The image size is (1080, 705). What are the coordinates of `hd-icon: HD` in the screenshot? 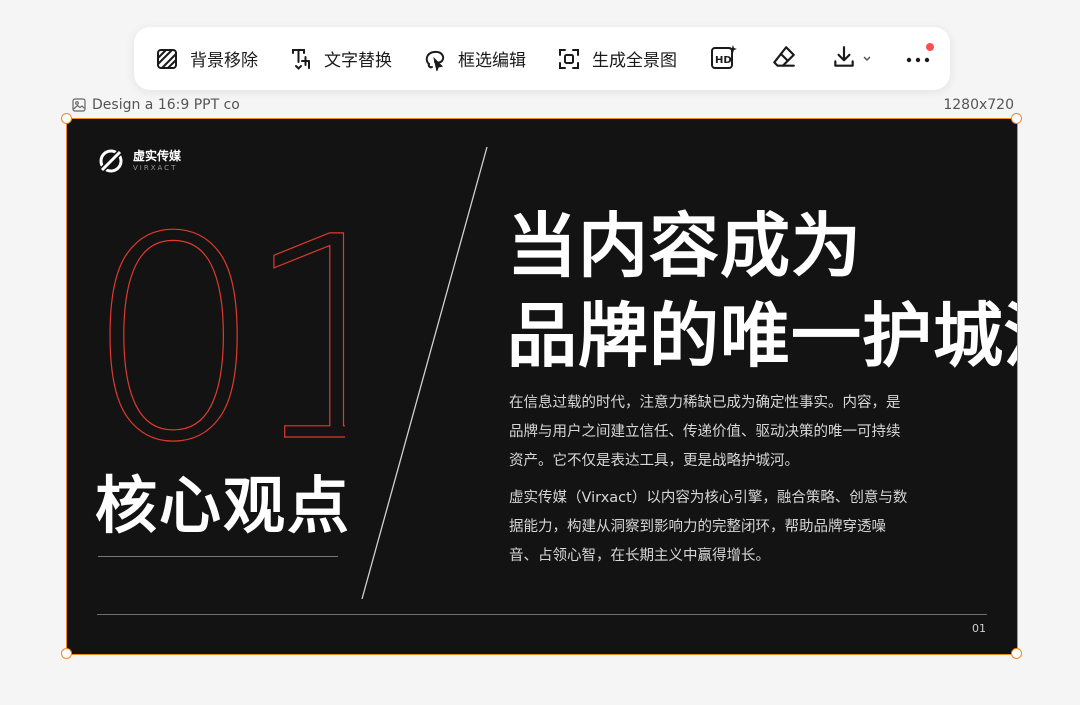 It's located at (724, 59).